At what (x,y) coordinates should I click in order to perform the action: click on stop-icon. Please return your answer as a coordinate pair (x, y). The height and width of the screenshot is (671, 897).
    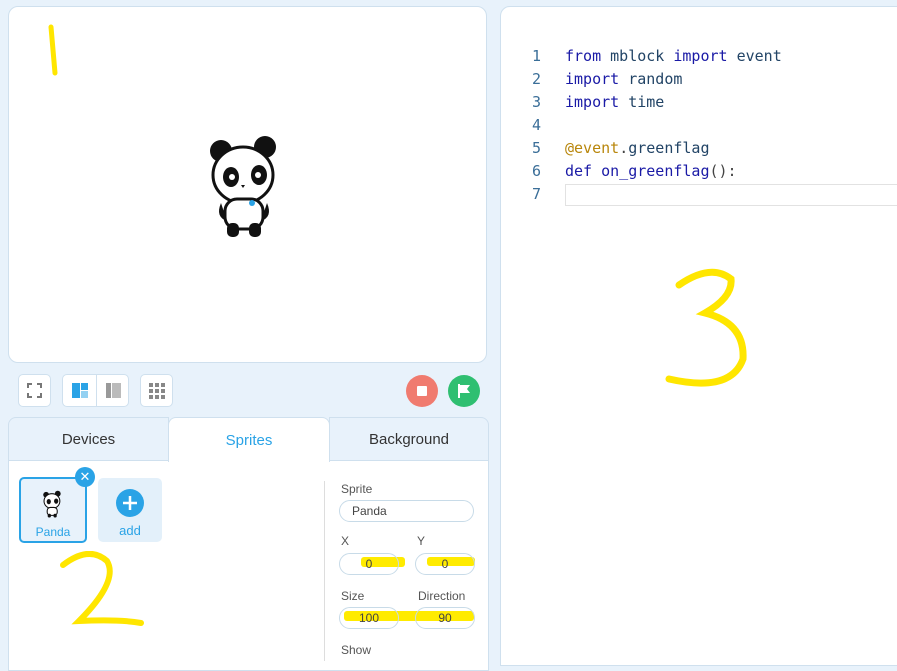
    Looking at the image, I should click on (422, 391).